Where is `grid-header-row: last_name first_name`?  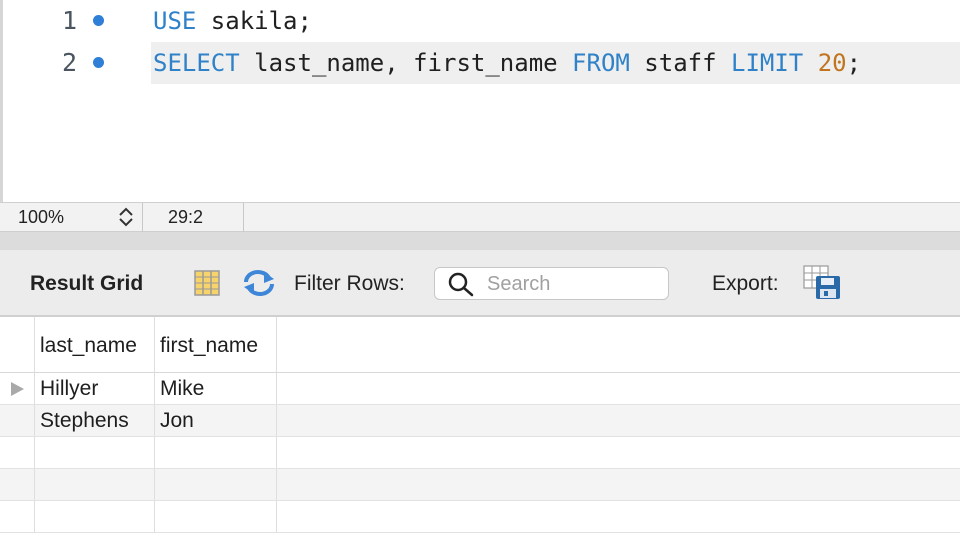 grid-header-row: last_name first_name is located at coordinates (480, 345).